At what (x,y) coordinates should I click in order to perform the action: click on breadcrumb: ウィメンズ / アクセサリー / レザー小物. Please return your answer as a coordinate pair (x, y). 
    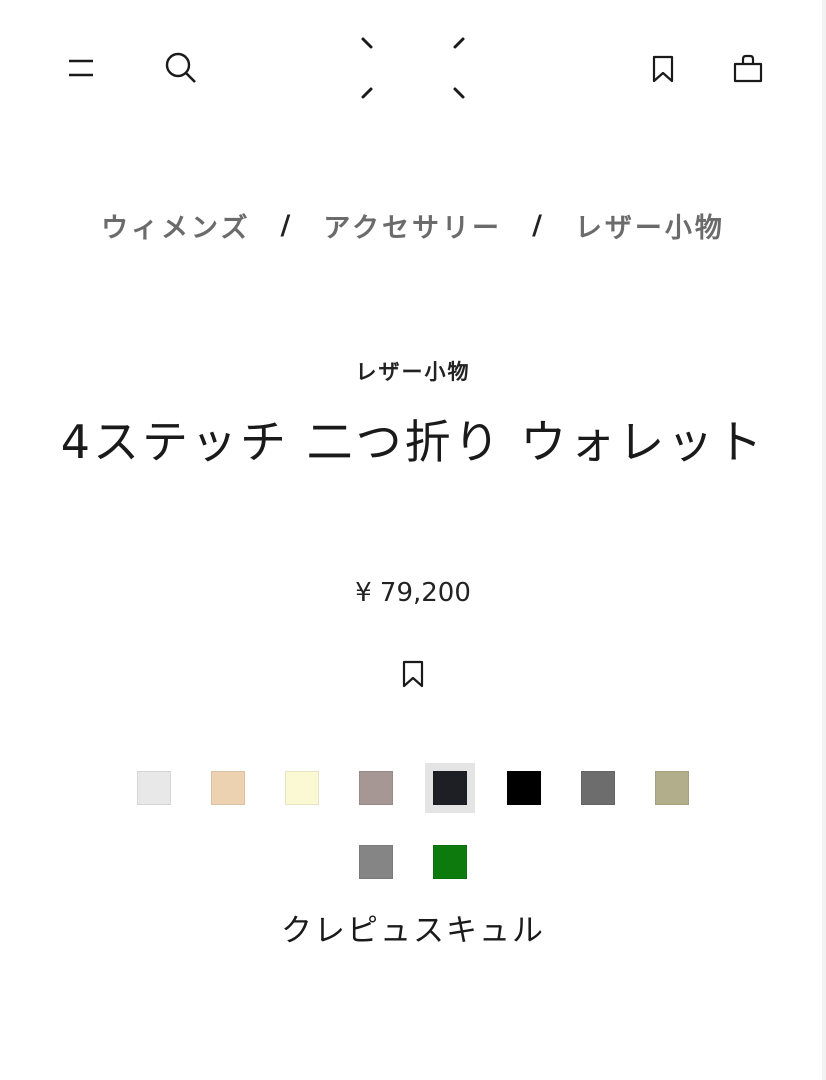
    Looking at the image, I should click on (413, 225).